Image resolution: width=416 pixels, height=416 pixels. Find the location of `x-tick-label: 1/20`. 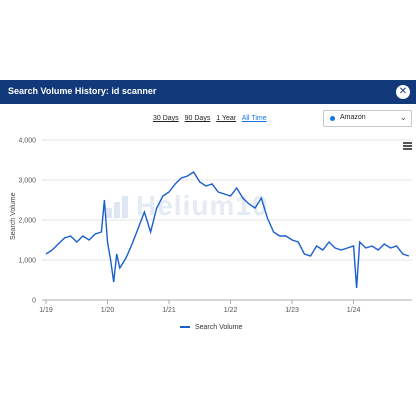

x-tick-label: 1/20 is located at coordinates (108, 310).